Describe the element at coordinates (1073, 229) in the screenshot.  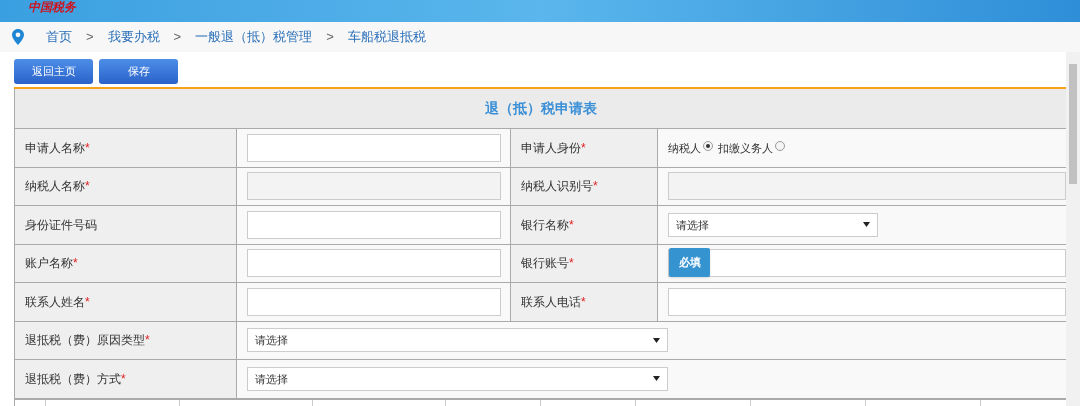
I see `scrollbar` at that location.